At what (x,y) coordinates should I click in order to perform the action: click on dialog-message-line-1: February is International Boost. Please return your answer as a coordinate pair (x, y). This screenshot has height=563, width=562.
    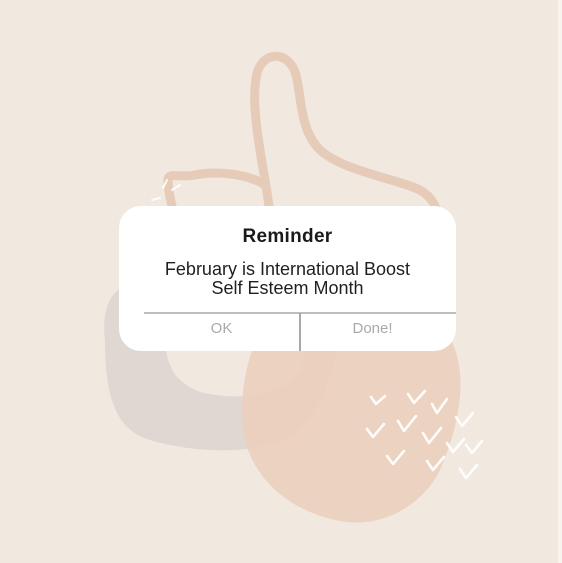
    Looking at the image, I should click on (287, 269).